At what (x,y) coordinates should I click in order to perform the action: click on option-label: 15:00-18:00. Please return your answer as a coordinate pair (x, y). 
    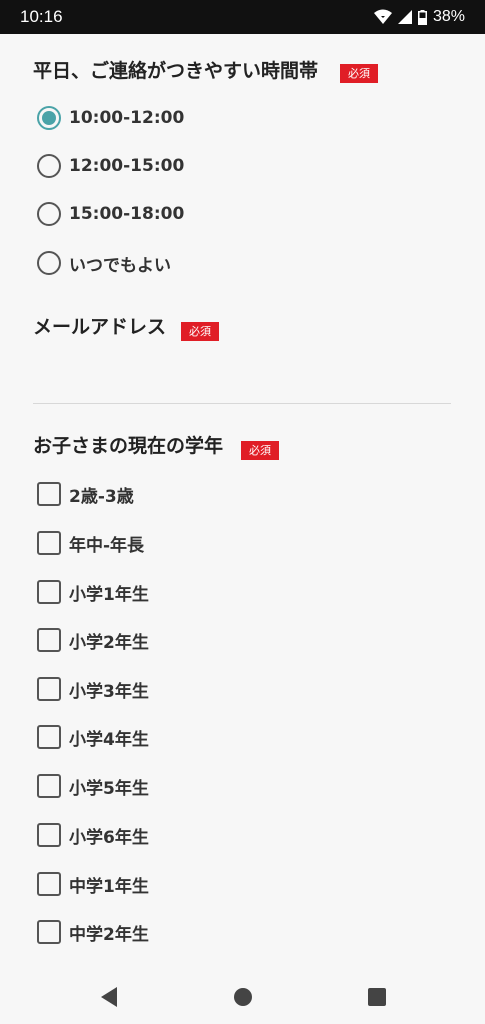
    Looking at the image, I should click on (127, 214).